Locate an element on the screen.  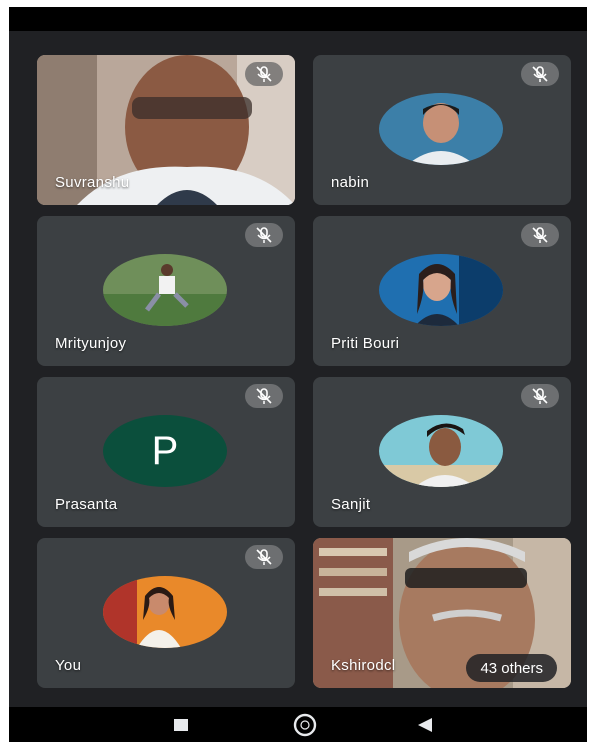
status-bar is located at coordinates (298, 19).